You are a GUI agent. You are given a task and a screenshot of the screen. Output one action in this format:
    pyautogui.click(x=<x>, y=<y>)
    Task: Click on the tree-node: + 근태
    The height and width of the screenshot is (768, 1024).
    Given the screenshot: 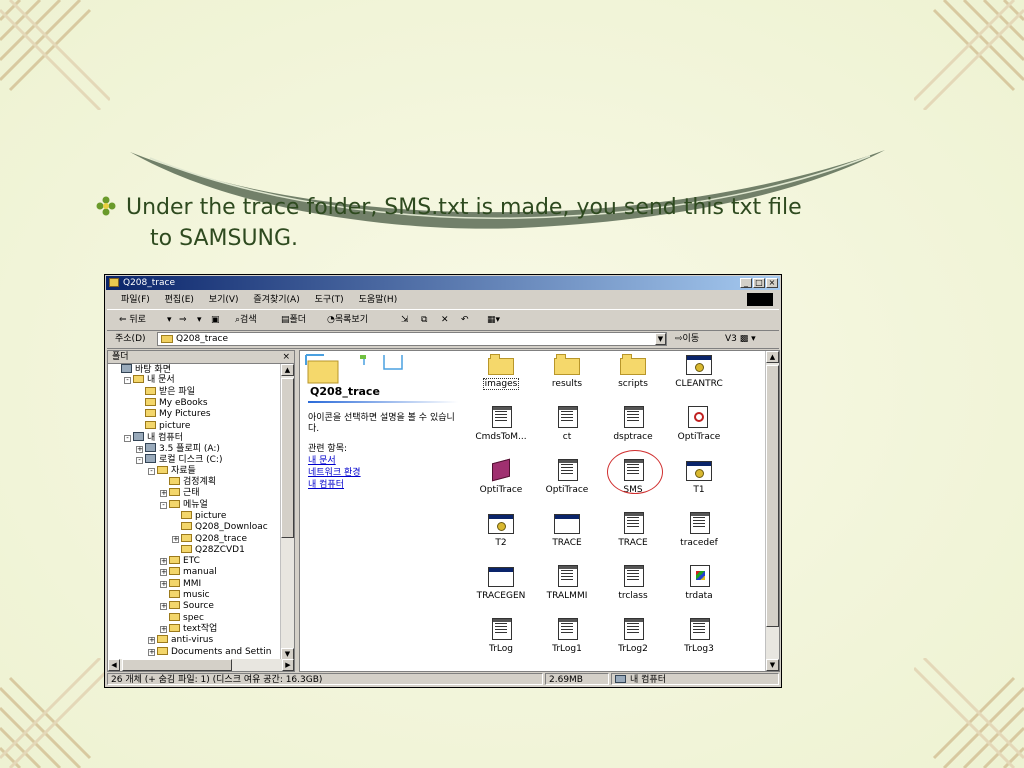 What is the action you would take?
    pyautogui.click(x=180, y=493)
    